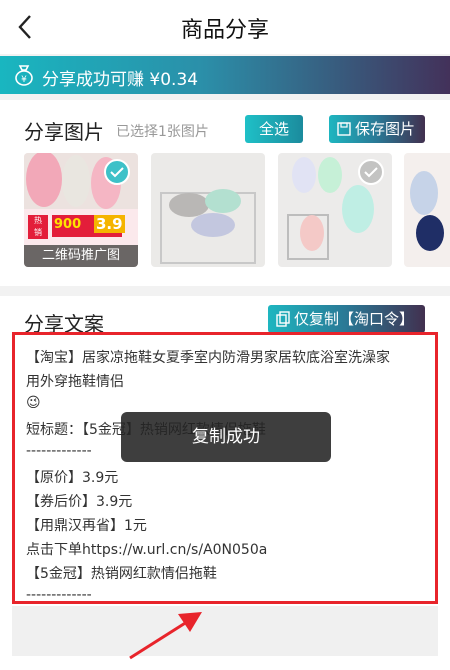 This screenshot has height=670, width=450. I want to click on earnings-text: 分享成功可赚 ¥0.34, so click(120, 80).